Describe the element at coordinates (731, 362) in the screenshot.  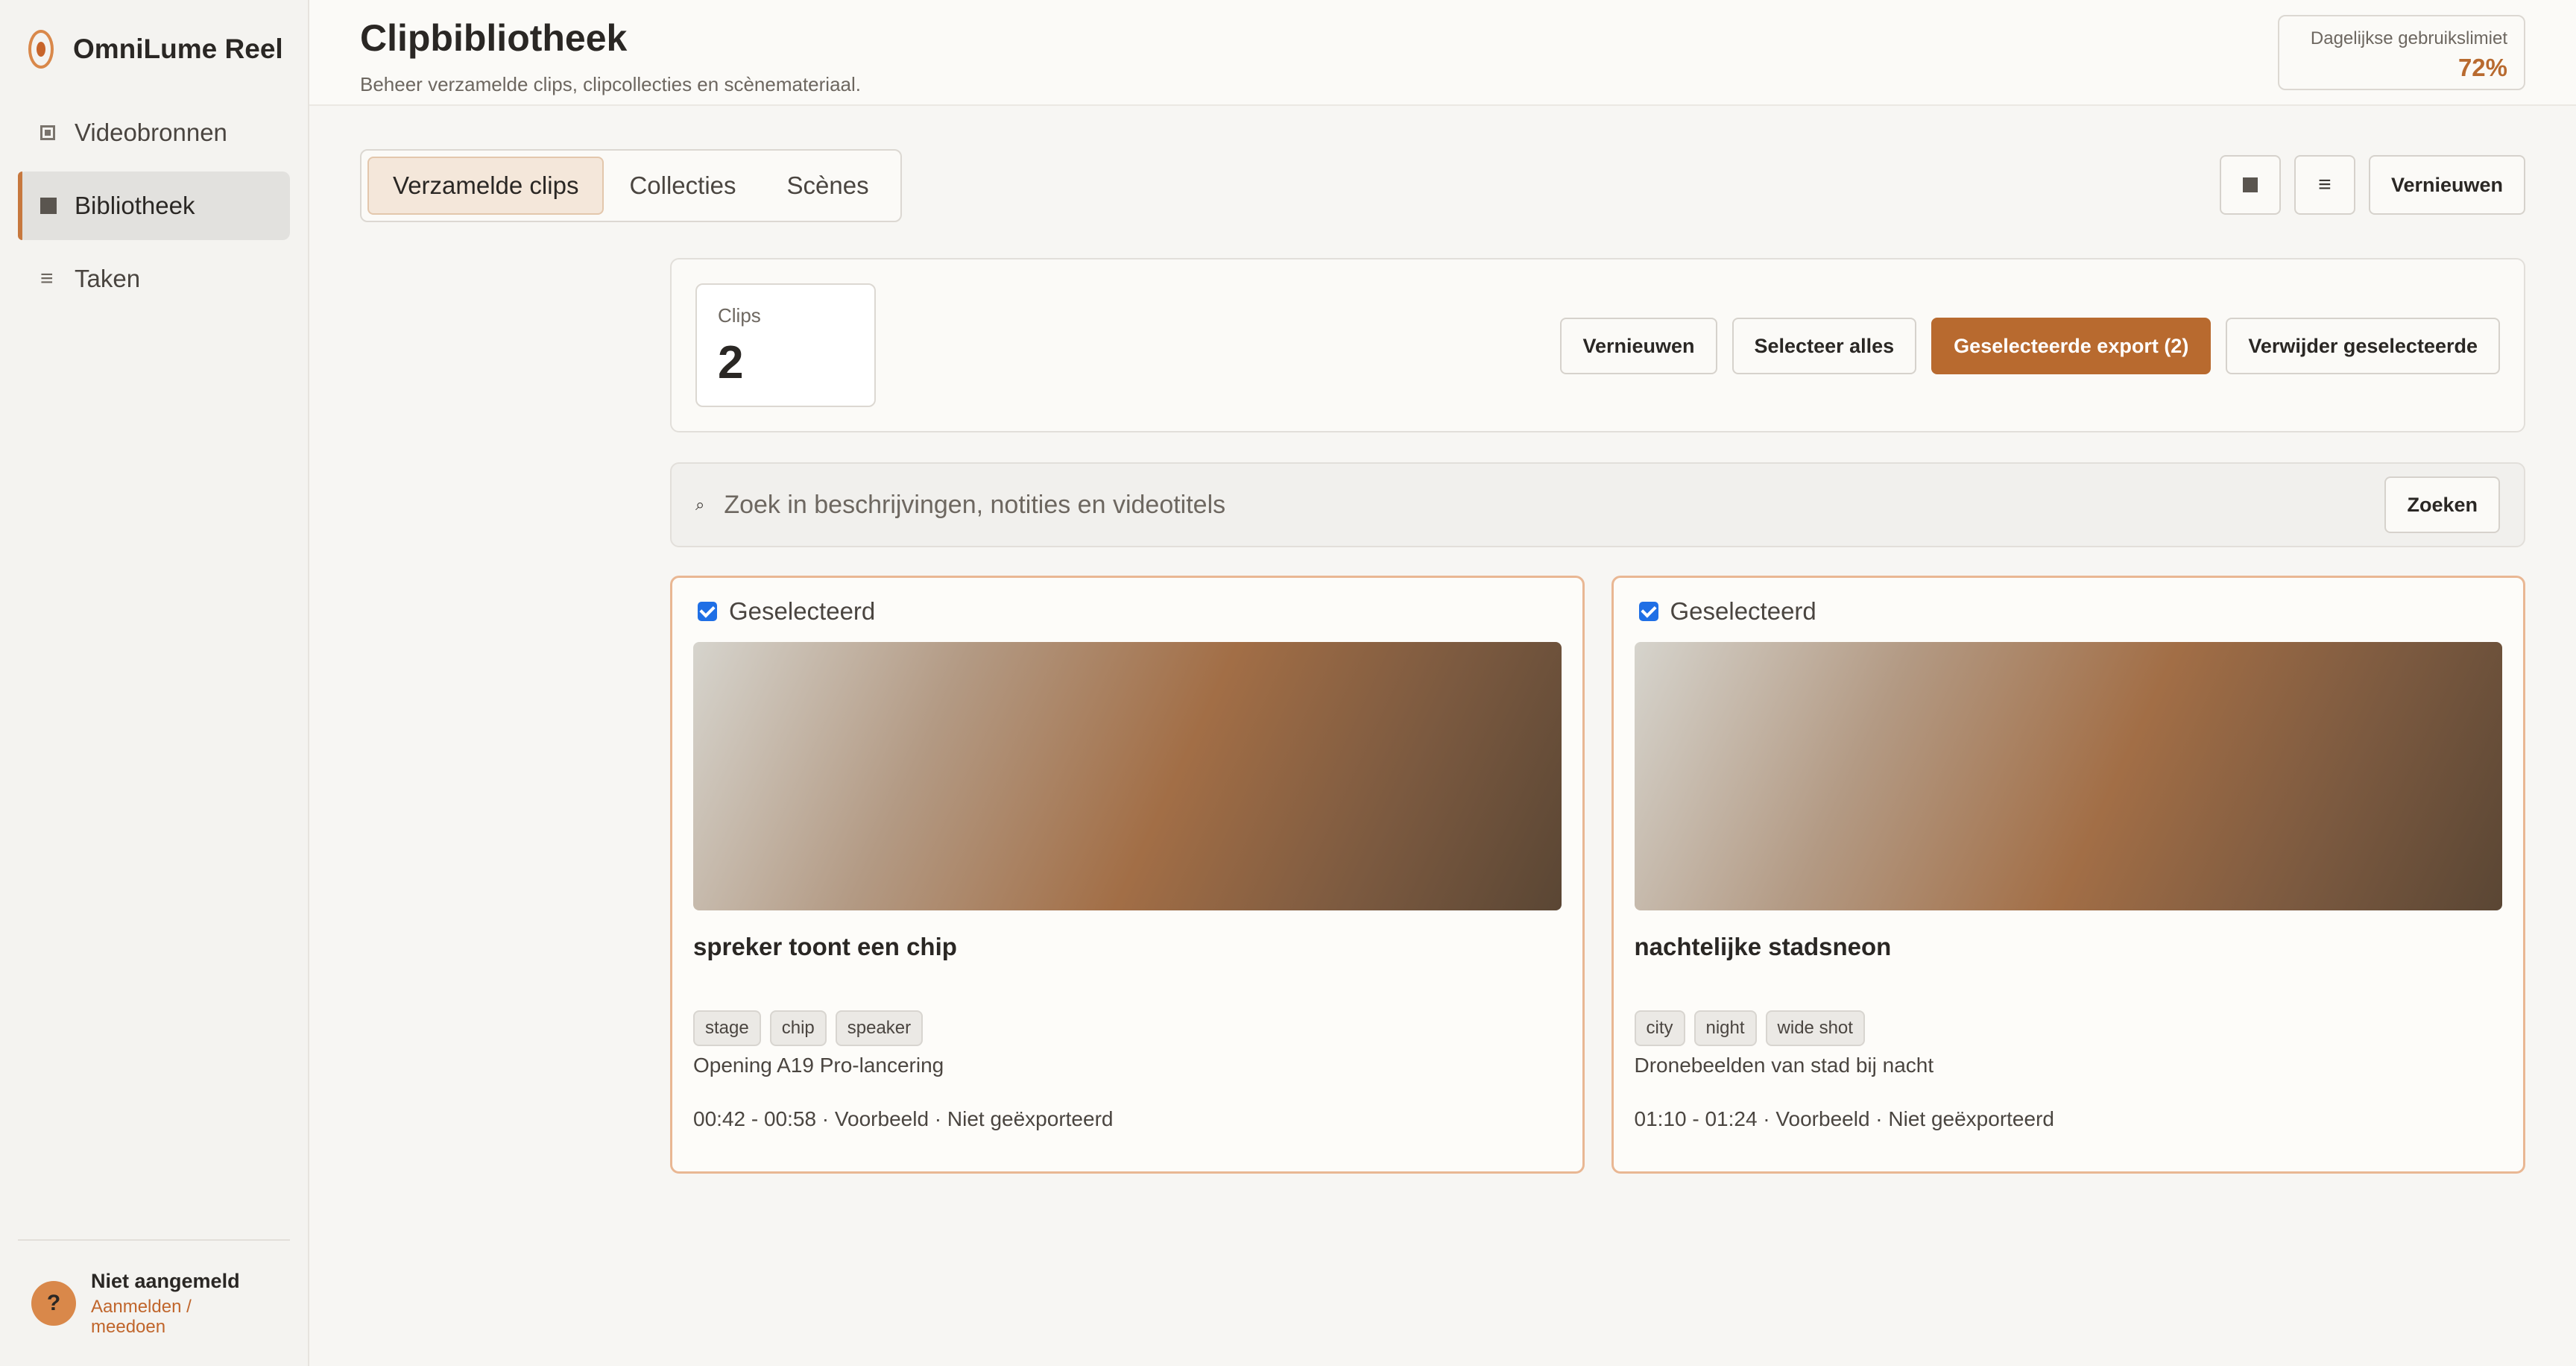
I see `clips-count-value: 2` at that location.